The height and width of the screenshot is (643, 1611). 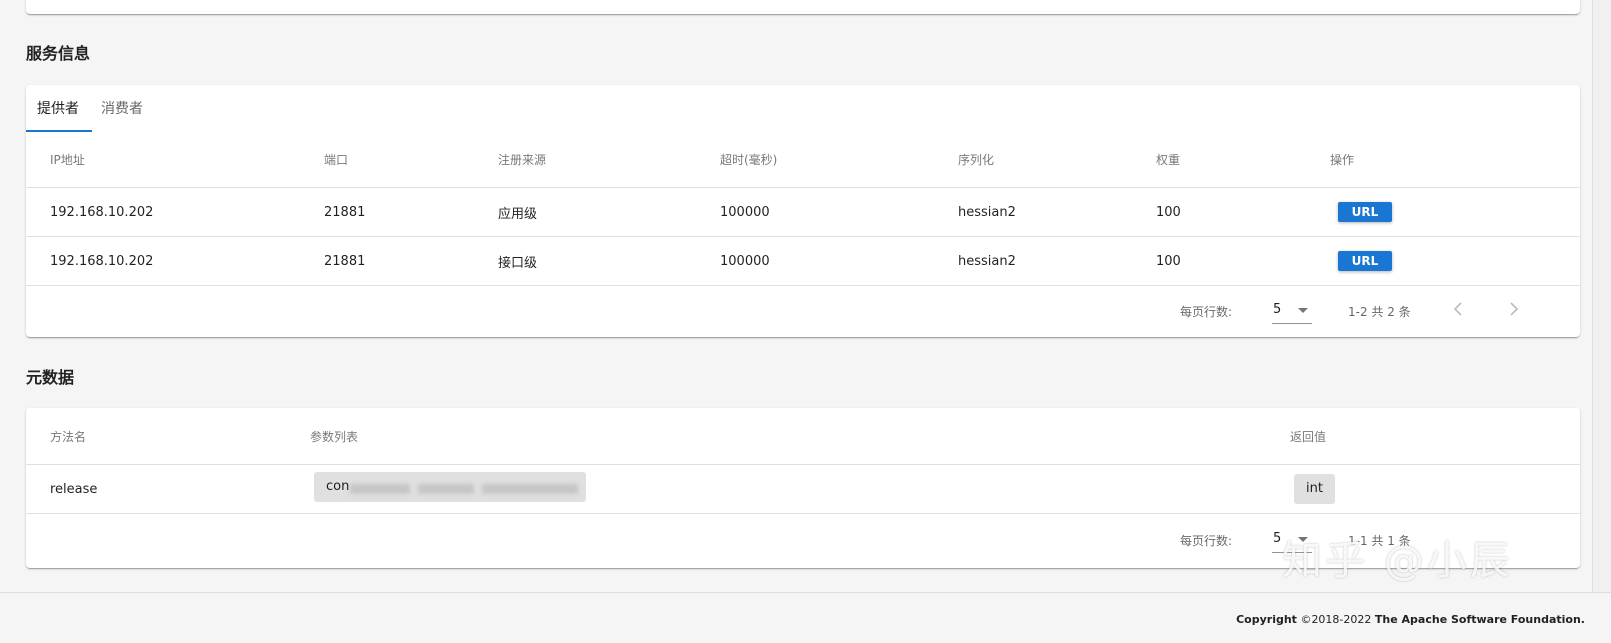 I want to click on cell-method: release, so click(x=74, y=489).